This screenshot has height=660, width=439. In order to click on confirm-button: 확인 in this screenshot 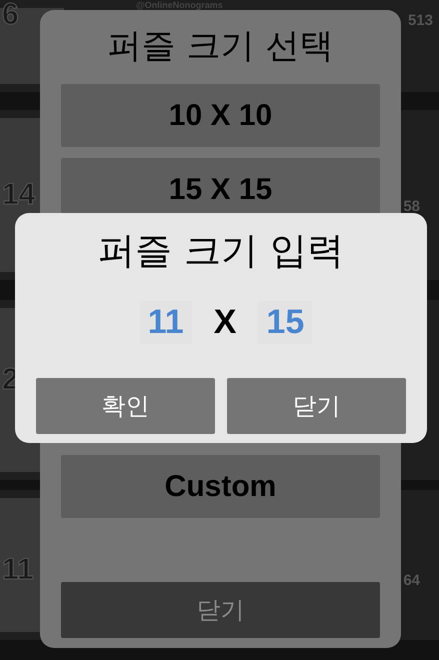, I will do `click(125, 406)`.